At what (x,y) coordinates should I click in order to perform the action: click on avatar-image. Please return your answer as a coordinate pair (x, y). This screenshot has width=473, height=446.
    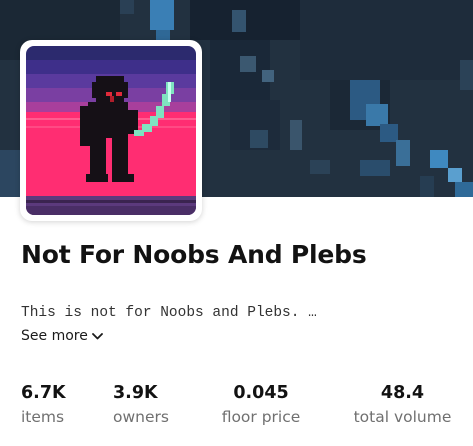
    Looking at the image, I should click on (111, 130).